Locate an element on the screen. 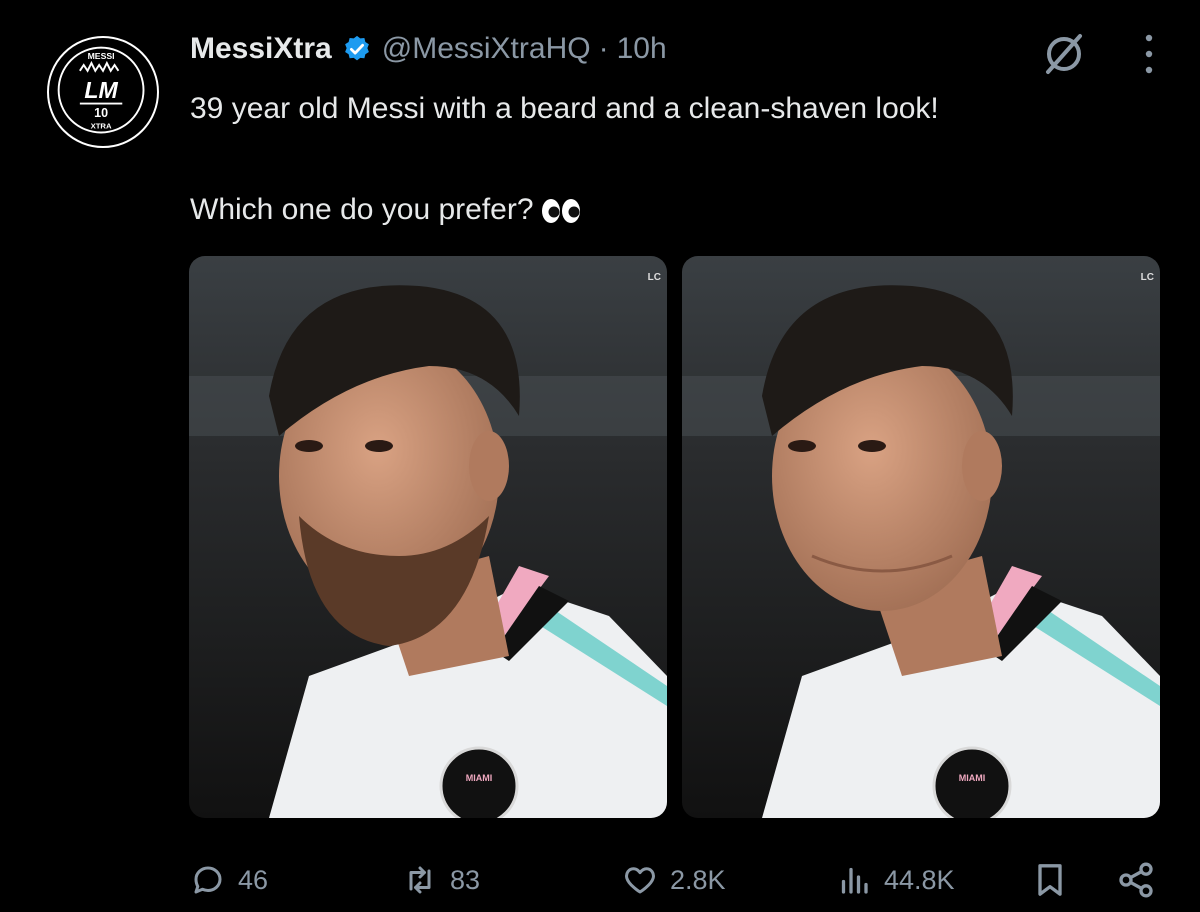 The image size is (1200, 912). views-button: 44.8K is located at coordinates (895, 880).